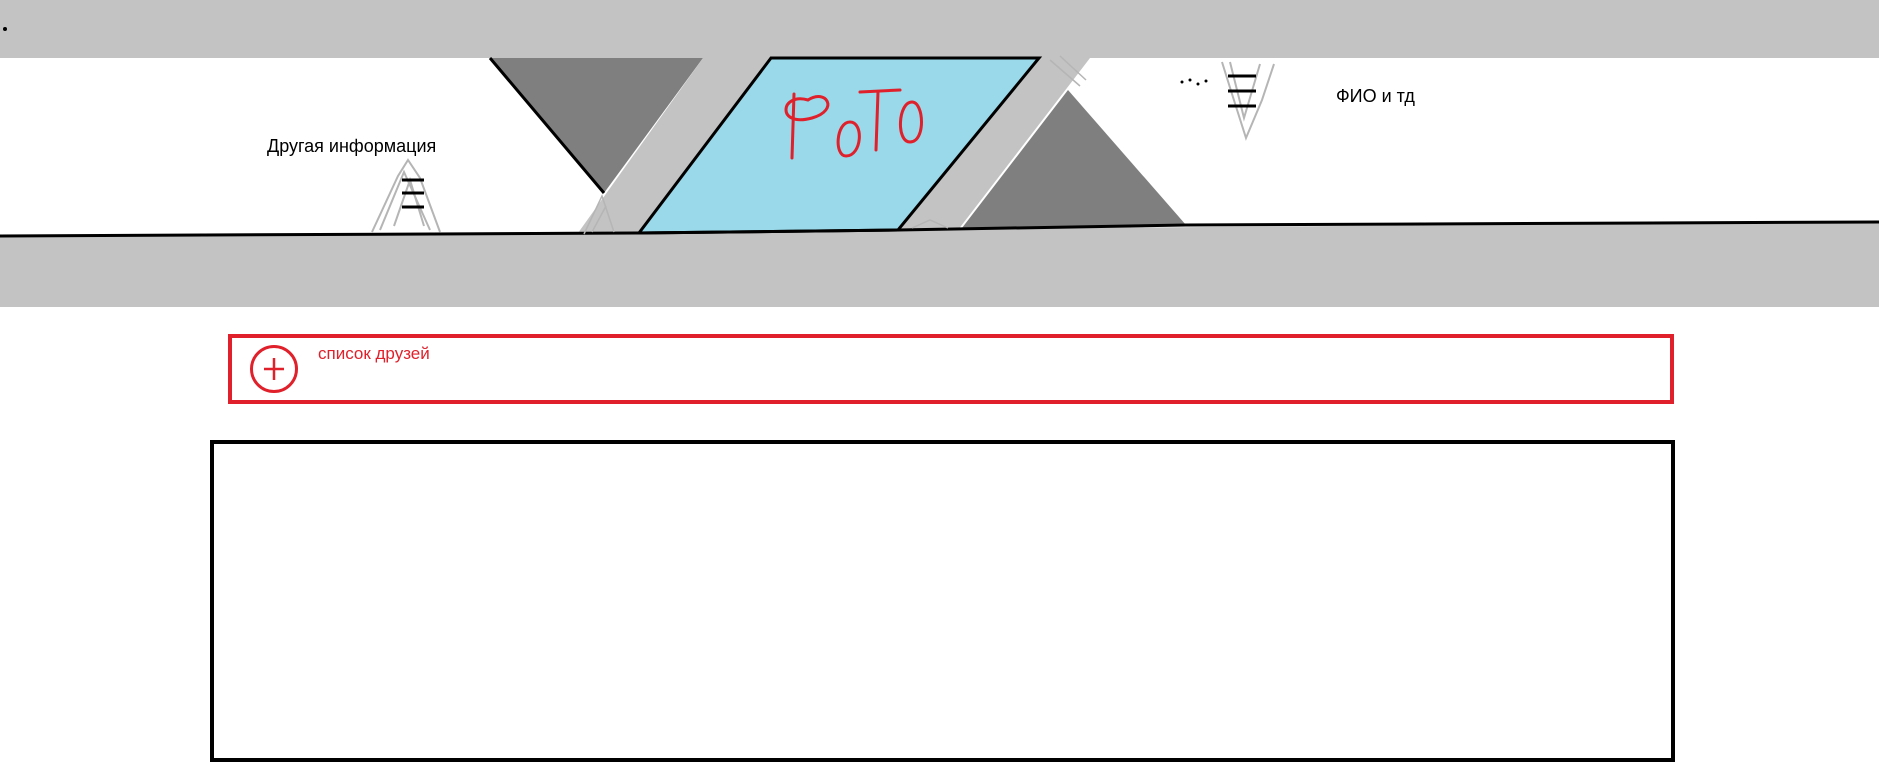  What do you see at coordinates (1242, 91) in the screenshot?
I see `hamburger-icon-right` at bounding box center [1242, 91].